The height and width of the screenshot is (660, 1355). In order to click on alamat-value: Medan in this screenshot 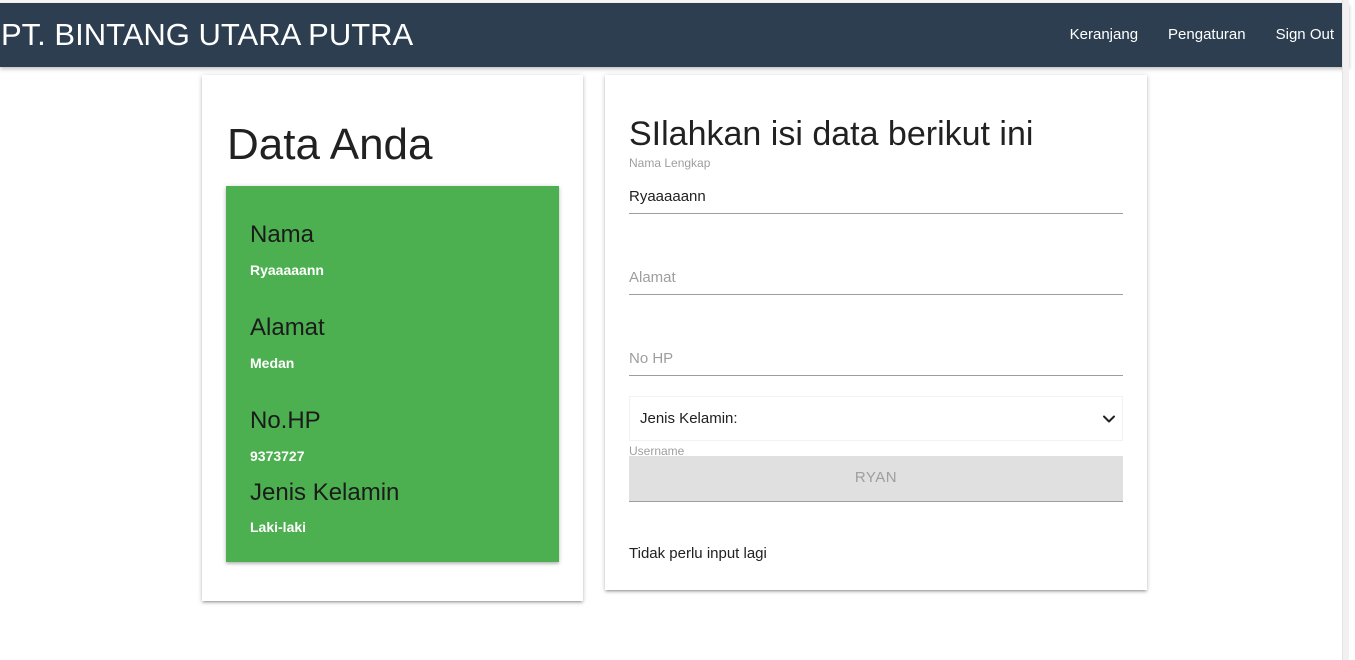, I will do `click(272, 363)`.